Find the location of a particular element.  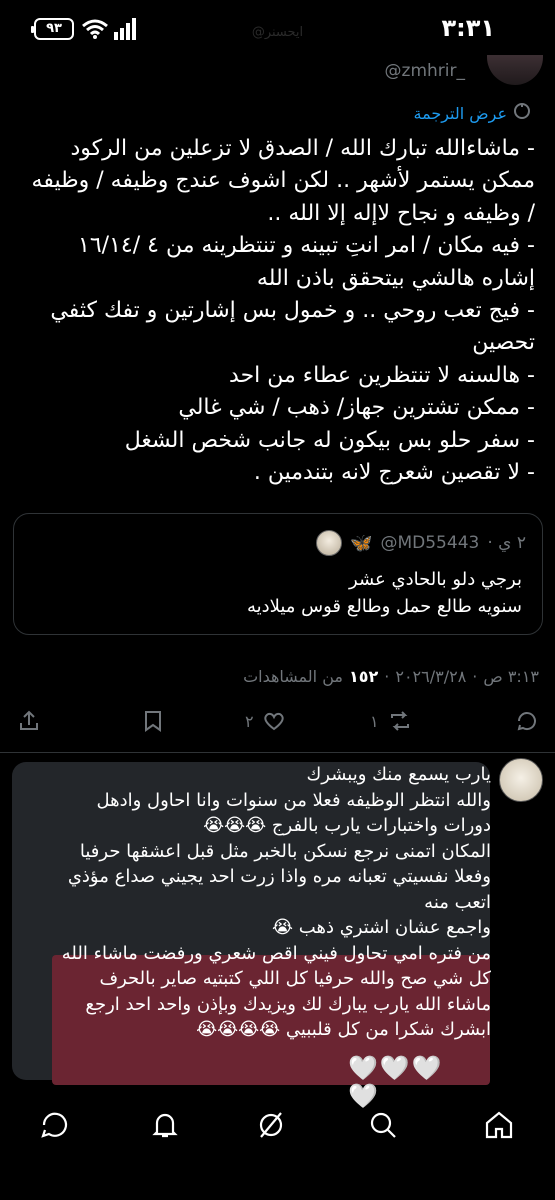

heart-icon is located at coordinates (273, 721).